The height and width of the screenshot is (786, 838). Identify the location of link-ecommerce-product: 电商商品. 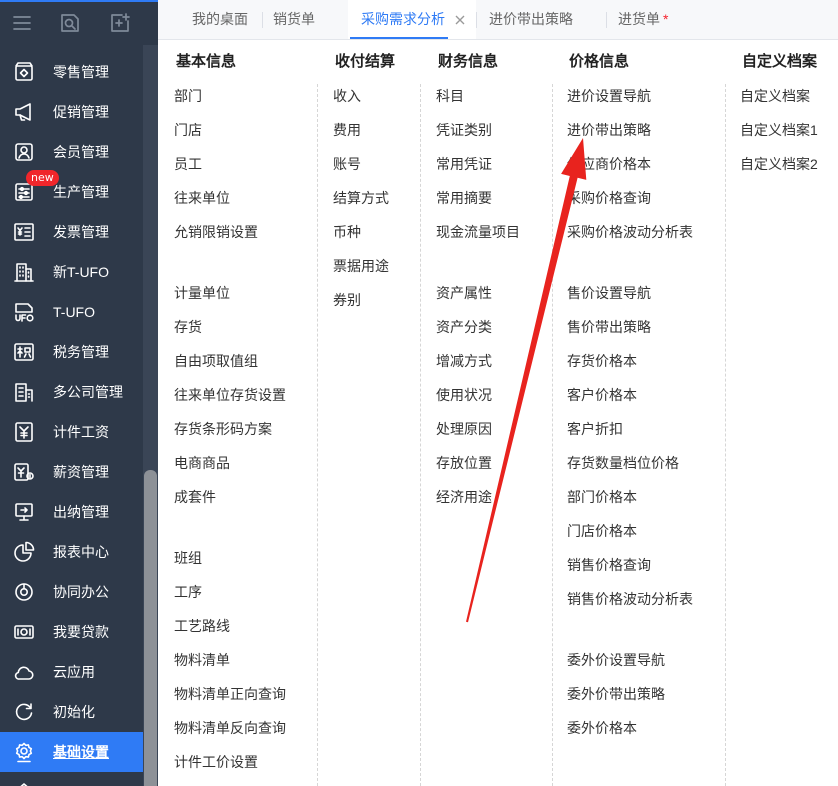
(230, 463).